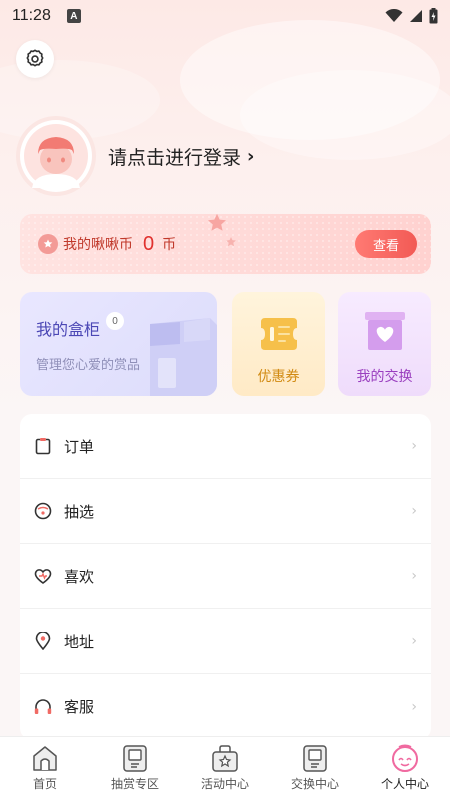 The width and height of the screenshot is (450, 800). I want to click on status-bar: 11:28 A, so click(225, 16).